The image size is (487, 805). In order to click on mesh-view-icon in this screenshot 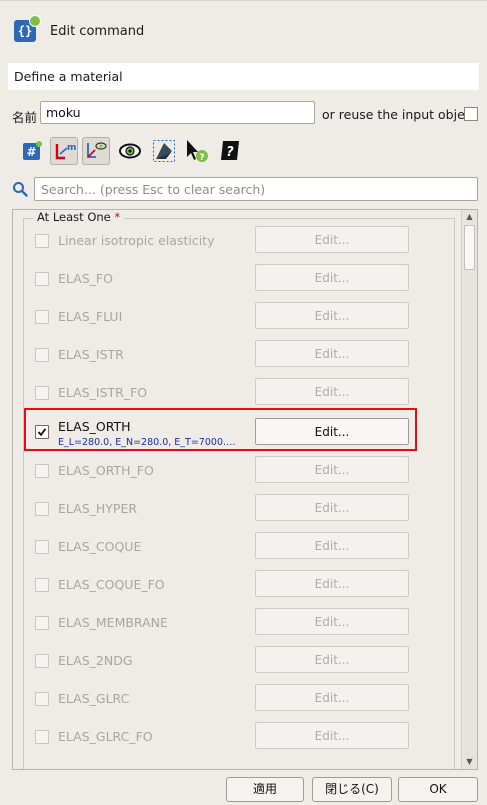, I will do `click(164, 151)`.